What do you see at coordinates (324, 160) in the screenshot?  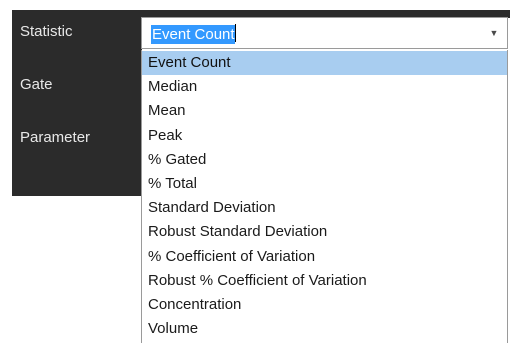 I see `dropdown-option: % Gated` at bounding box center [324, 160].